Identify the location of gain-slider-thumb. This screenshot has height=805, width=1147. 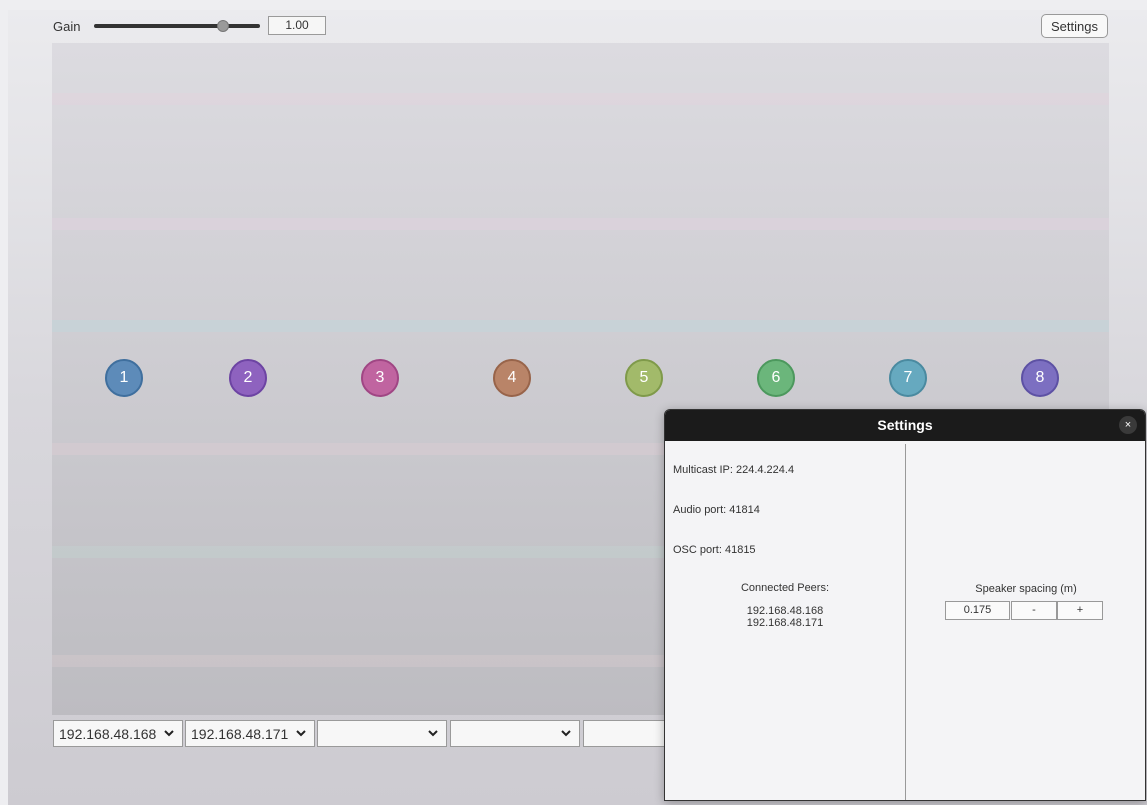
(223, 26).